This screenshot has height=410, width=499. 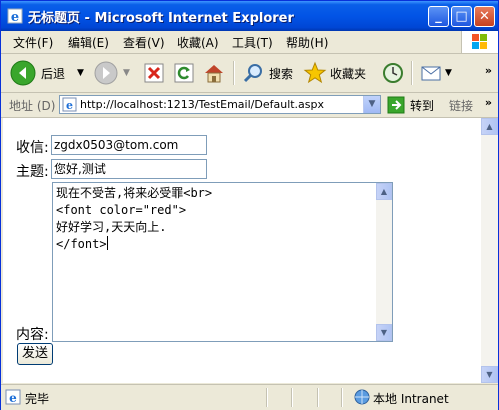 I want to click on home-icon, so click(x=214, y=74).